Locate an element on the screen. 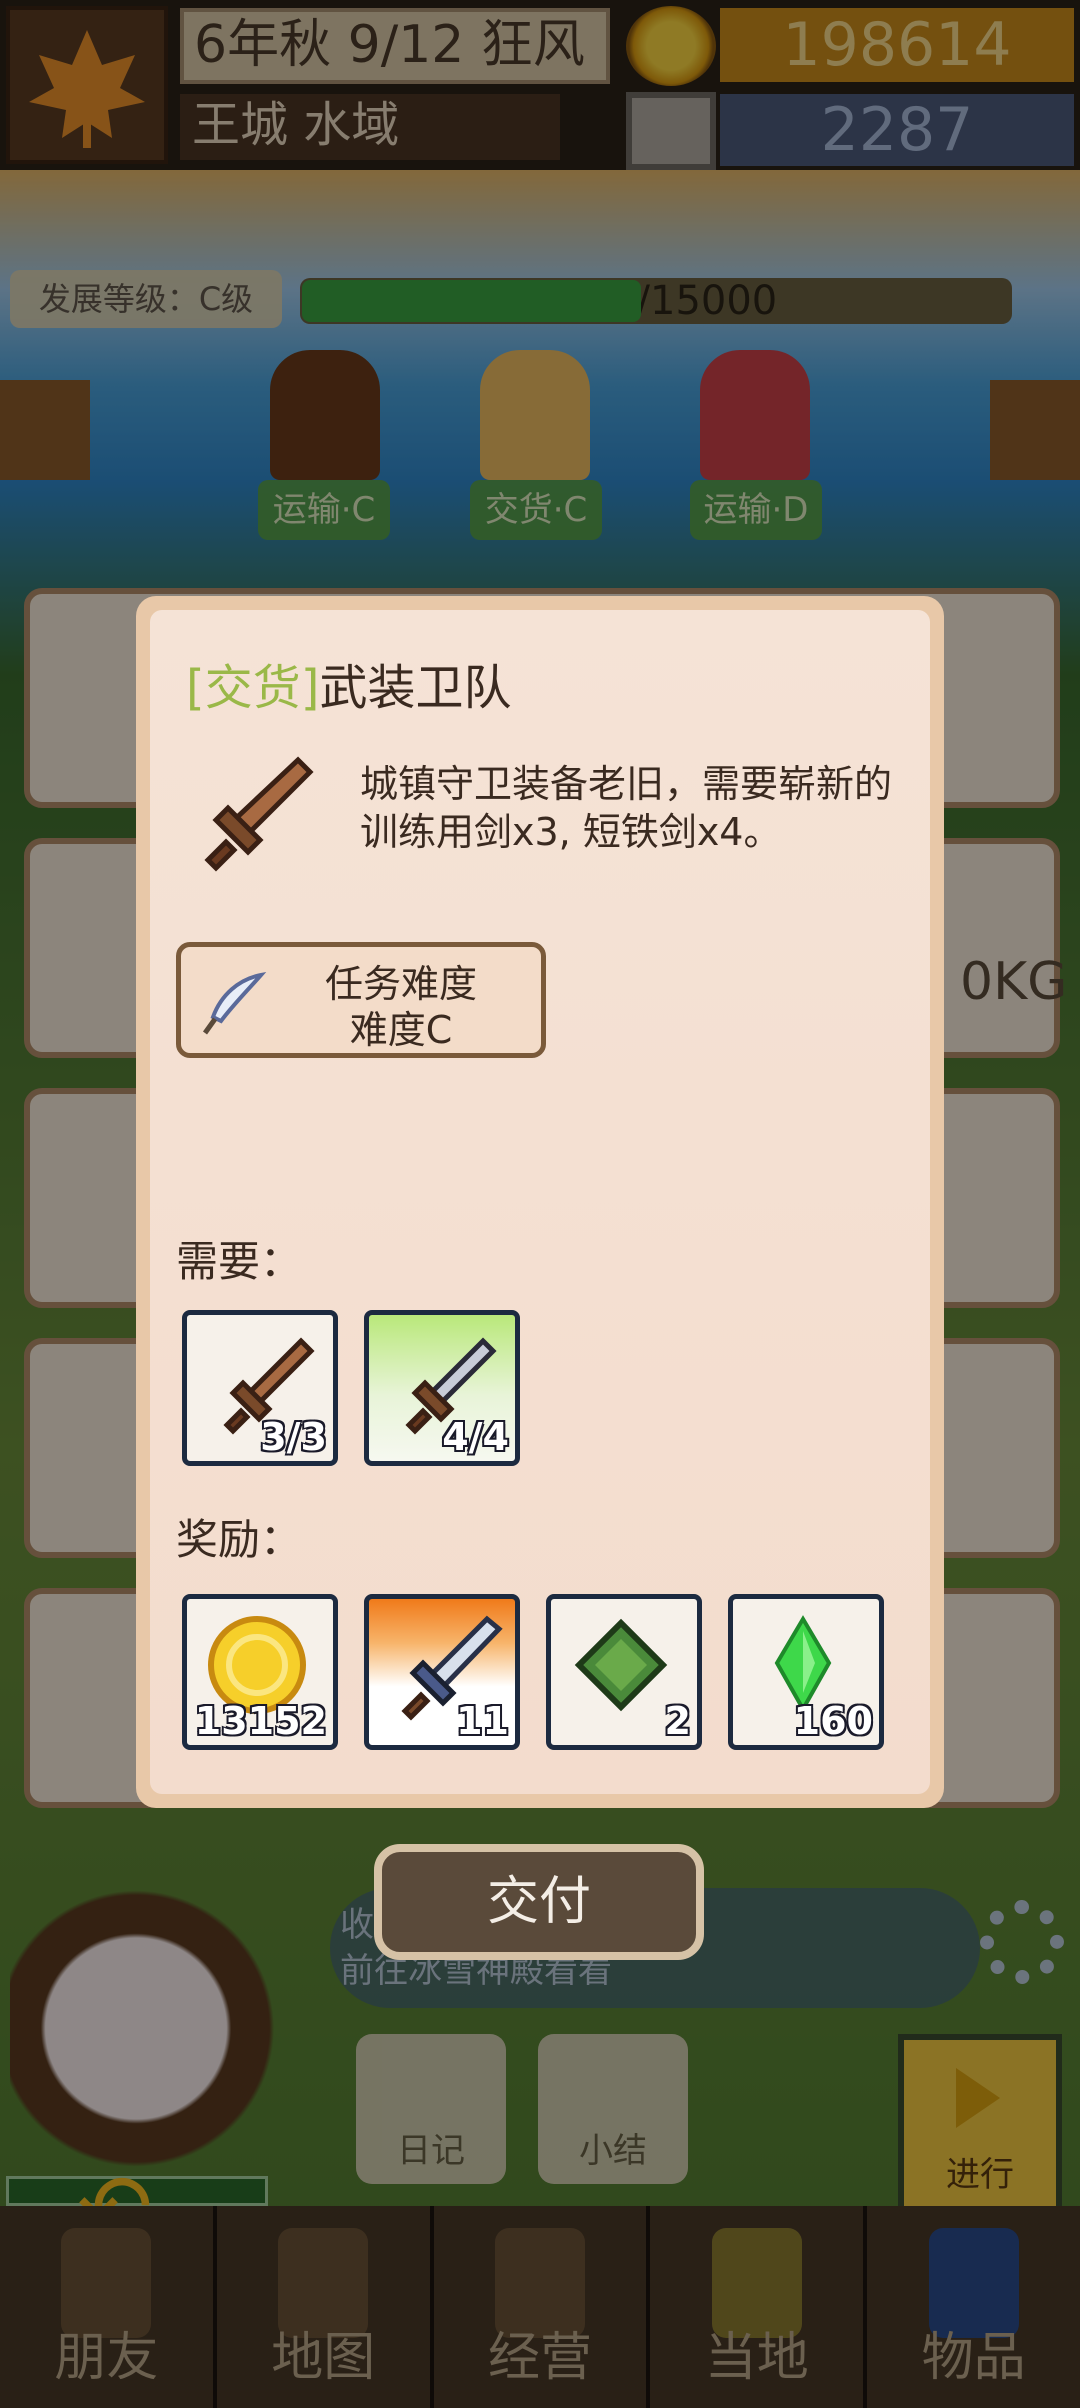  training-sword-icon is located at coordinates (259, 814).